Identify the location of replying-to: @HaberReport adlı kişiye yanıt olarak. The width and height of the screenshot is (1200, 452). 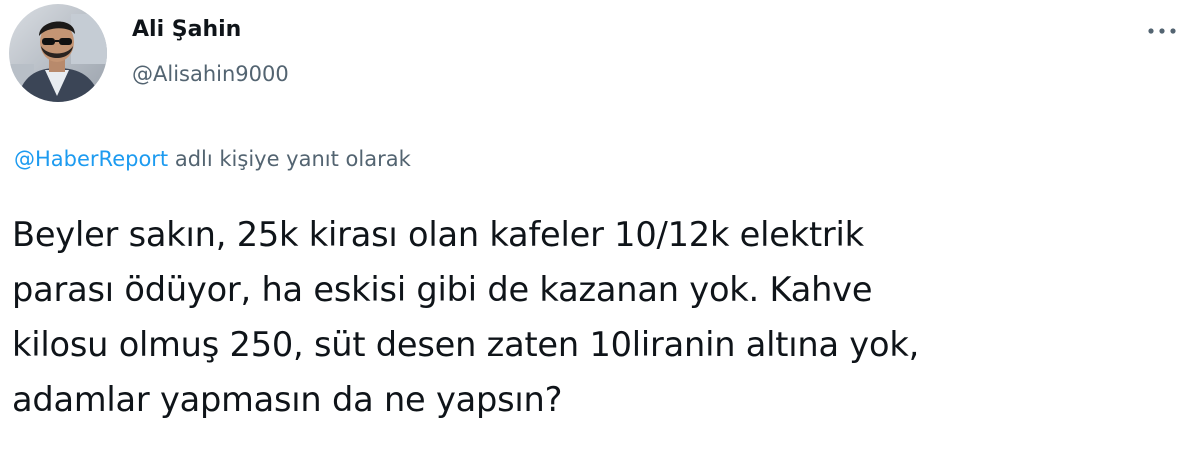
(212, 159).